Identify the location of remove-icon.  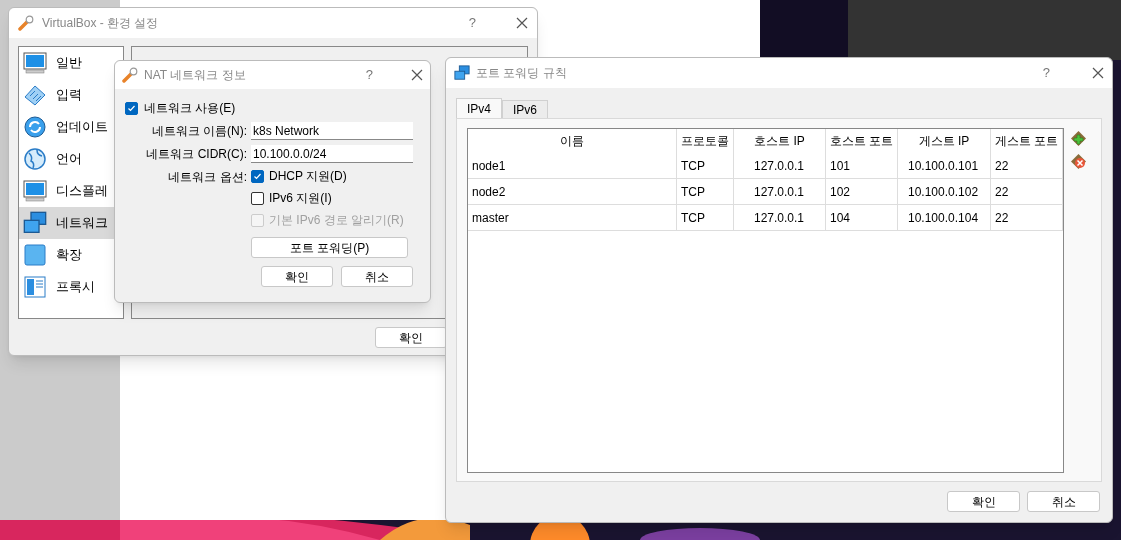
(1078, 161).